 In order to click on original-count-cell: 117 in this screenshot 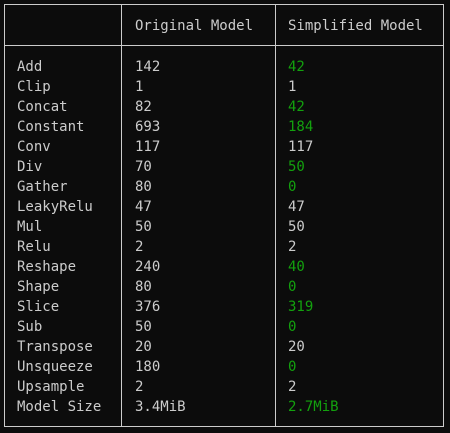, I will do `click(148, 147)`.